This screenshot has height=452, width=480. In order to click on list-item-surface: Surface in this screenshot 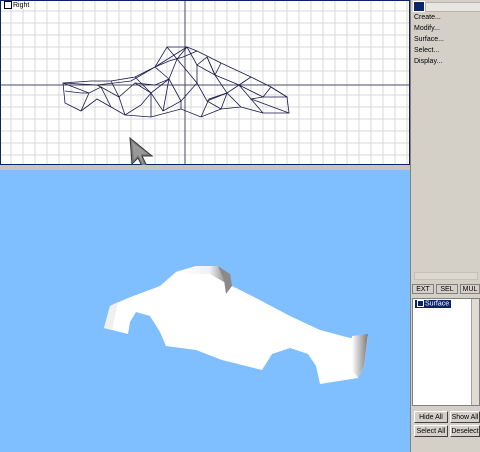, I will do `click(433, 304)`.